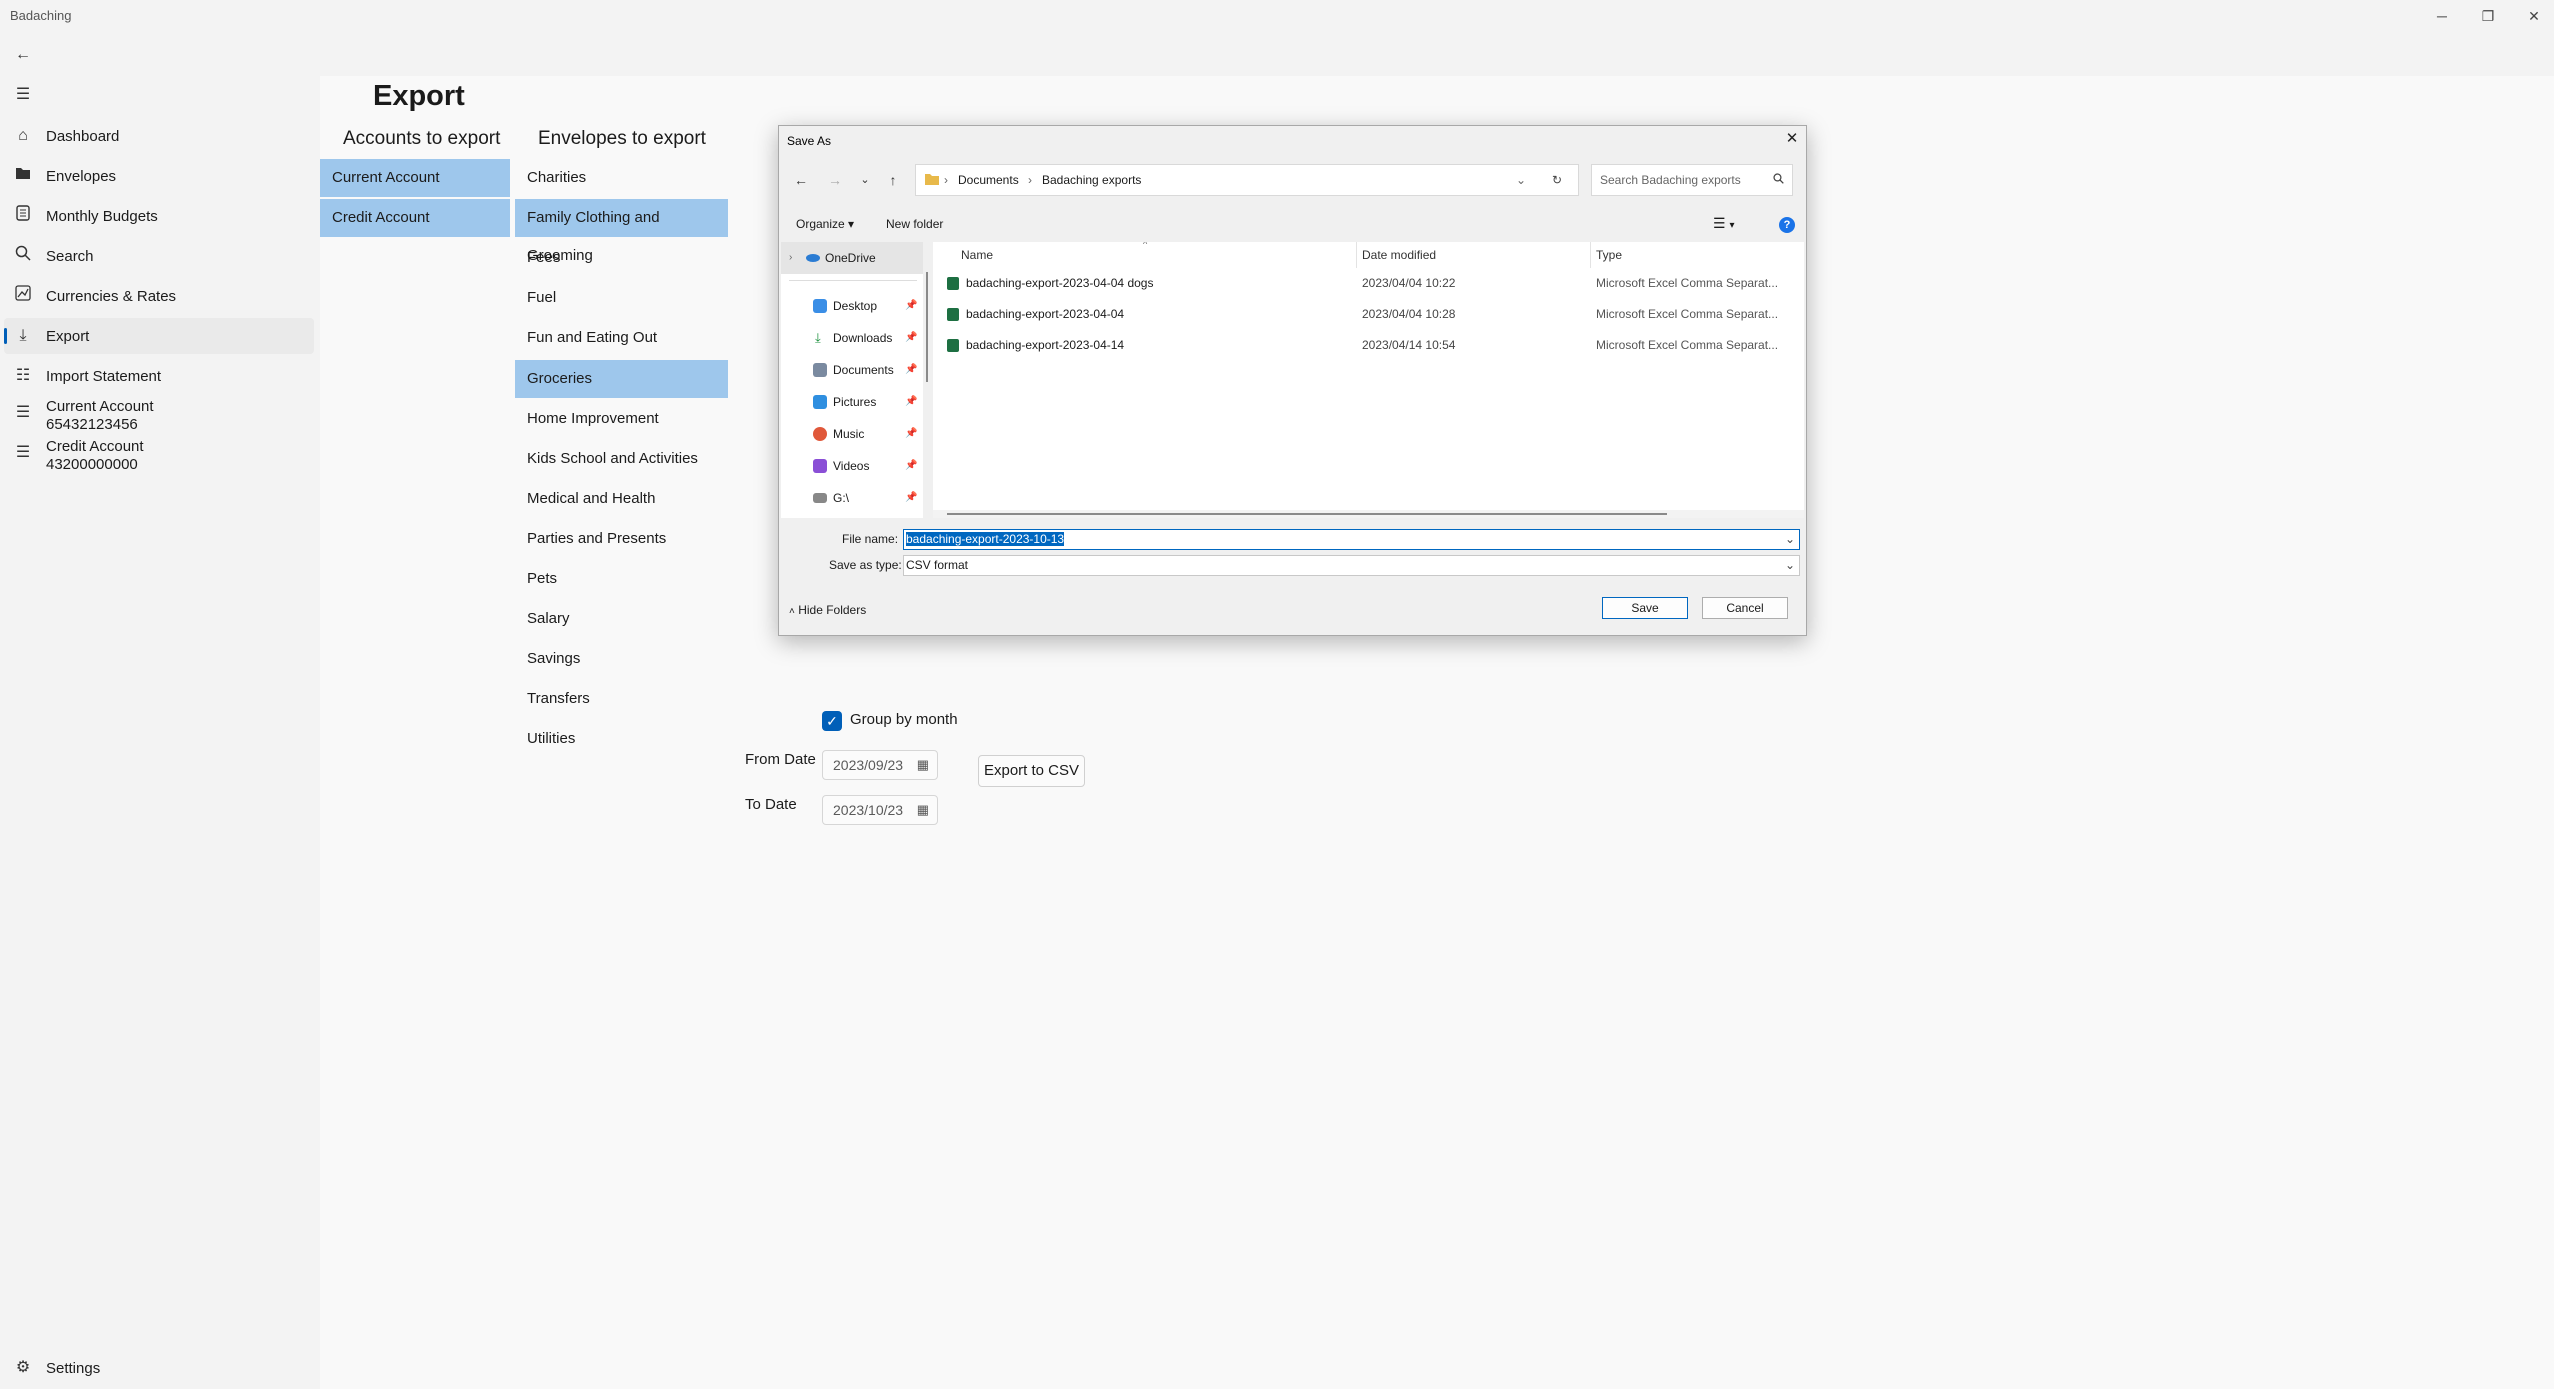 The image size is (2554, 1389). Describe the element at coordinates (157, 136) in the screenshot. I see `sidebar-item-dashboard: ⌂ Dashboard` at that location.